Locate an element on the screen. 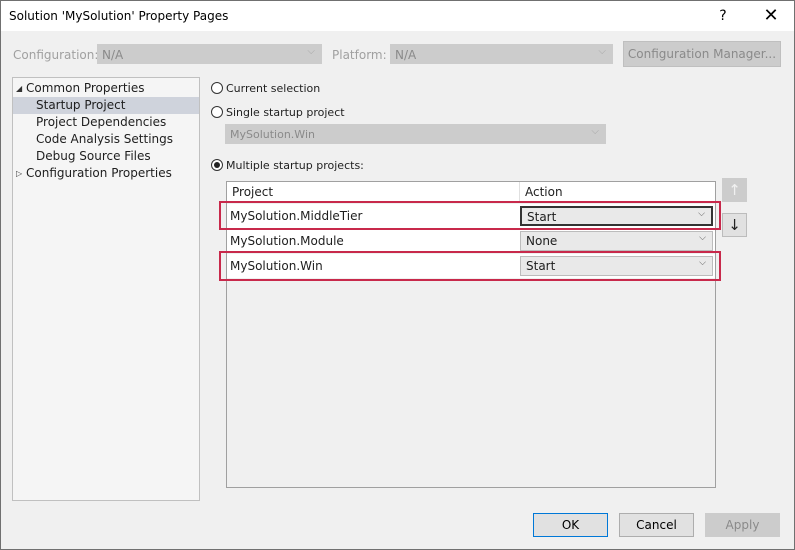  action-value: None is located at coordinates (542, 241).